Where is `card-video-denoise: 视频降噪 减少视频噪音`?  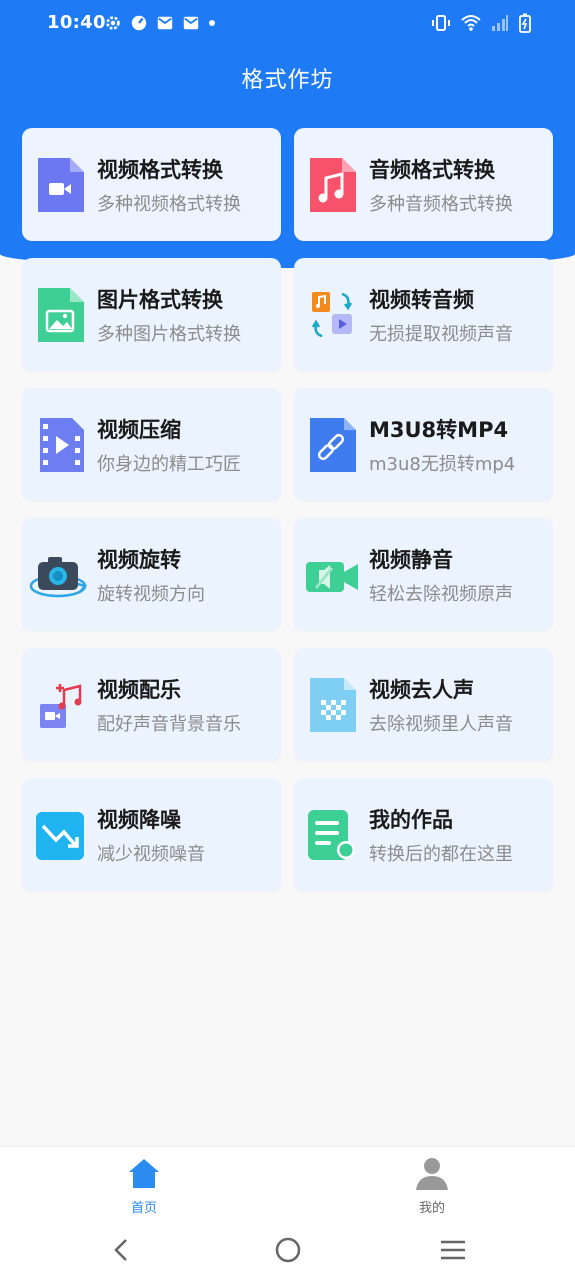
card-video-denoise: 视频降噪 减少视频噪音 is located at coordinates (151, 834).